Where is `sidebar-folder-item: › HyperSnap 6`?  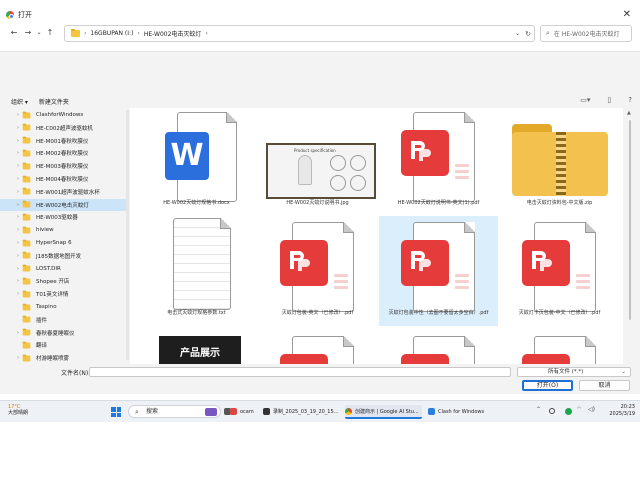
sidebar-folder-item: › HyperSnap 6 is located at coordinates (64, 243).